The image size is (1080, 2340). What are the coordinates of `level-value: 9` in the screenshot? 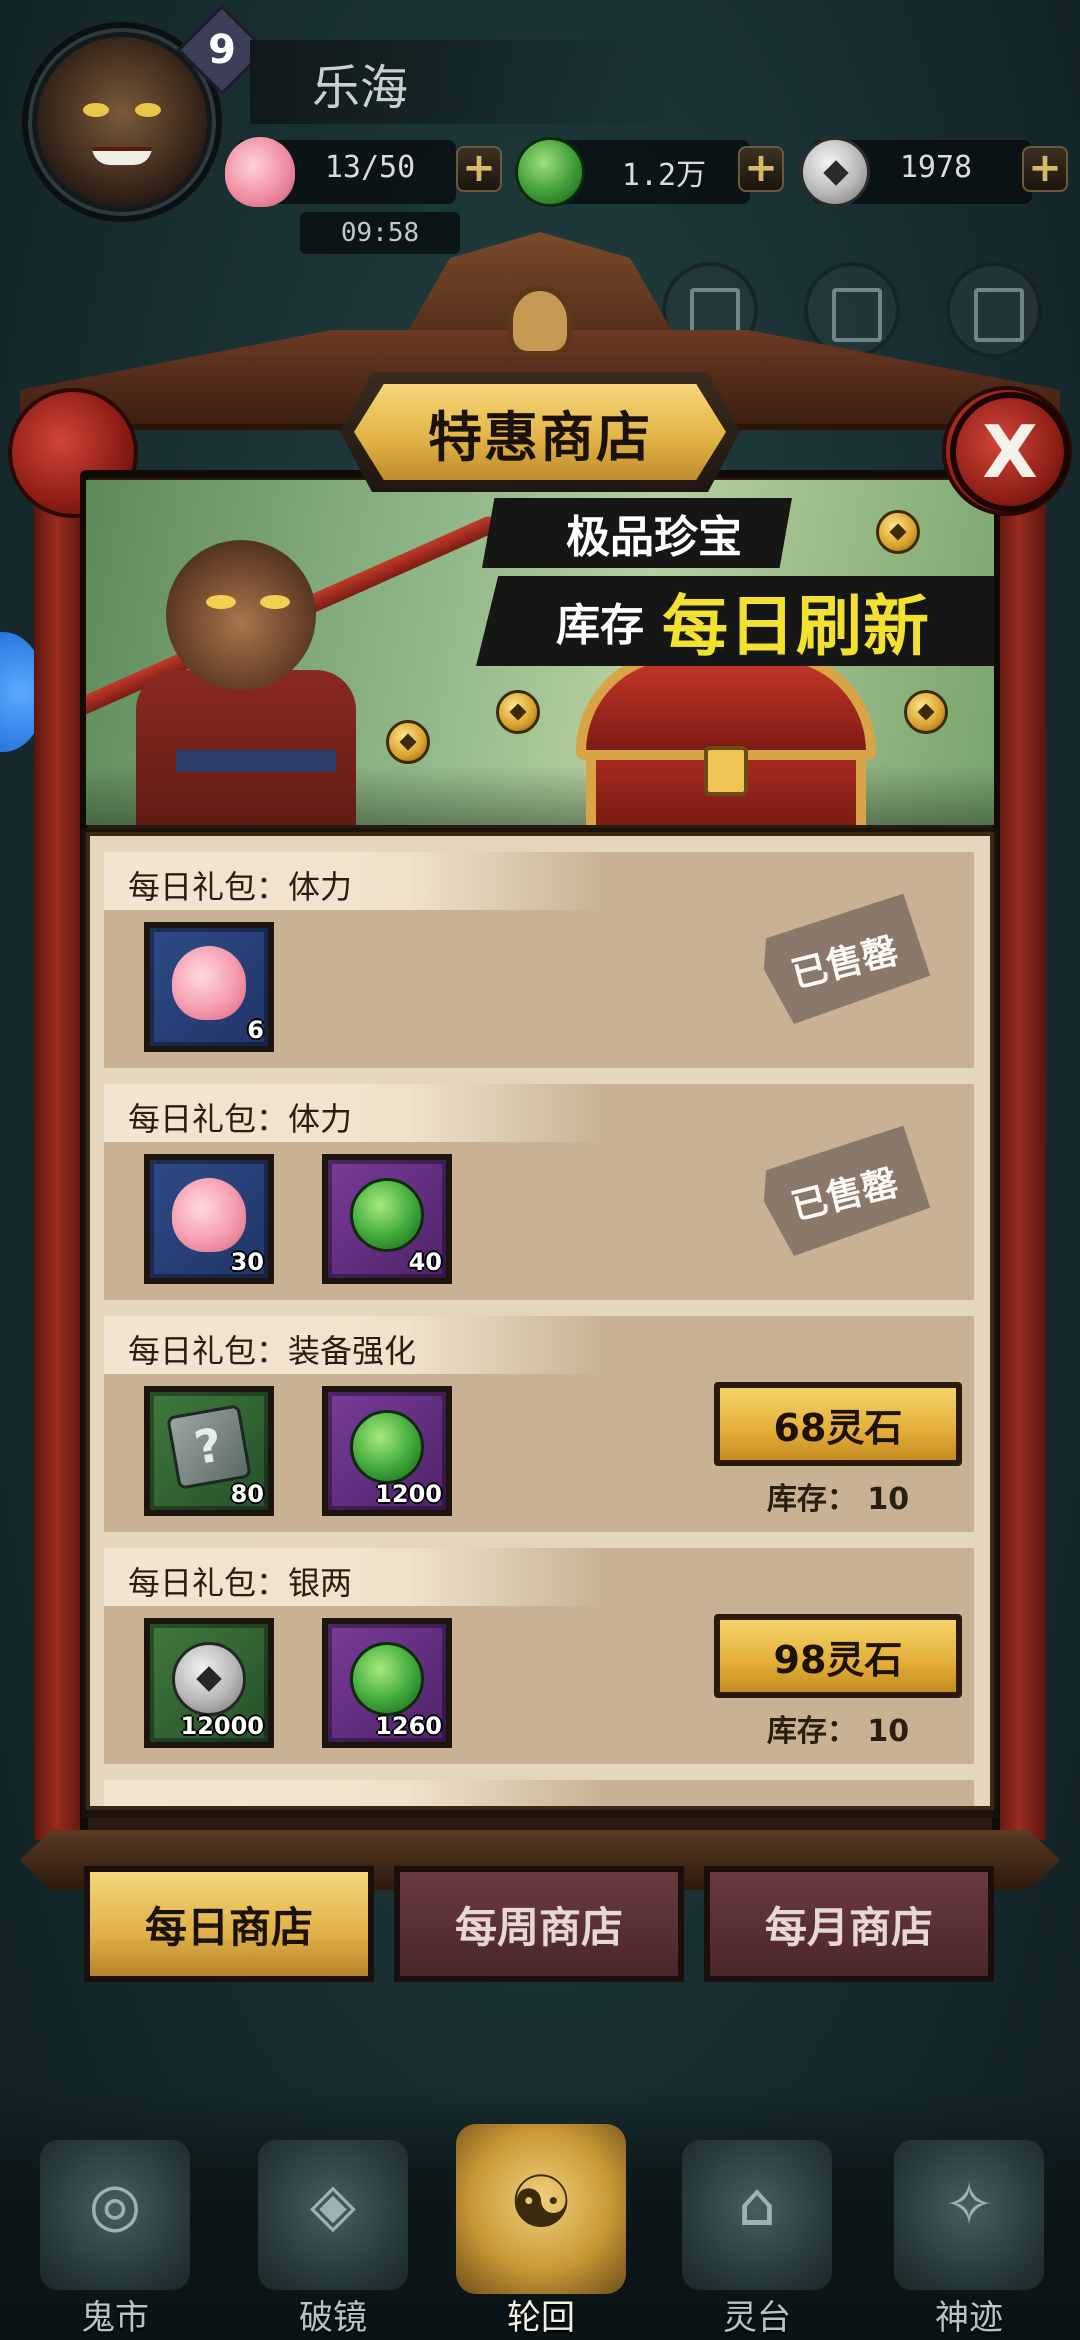 It's located at (222, 50).